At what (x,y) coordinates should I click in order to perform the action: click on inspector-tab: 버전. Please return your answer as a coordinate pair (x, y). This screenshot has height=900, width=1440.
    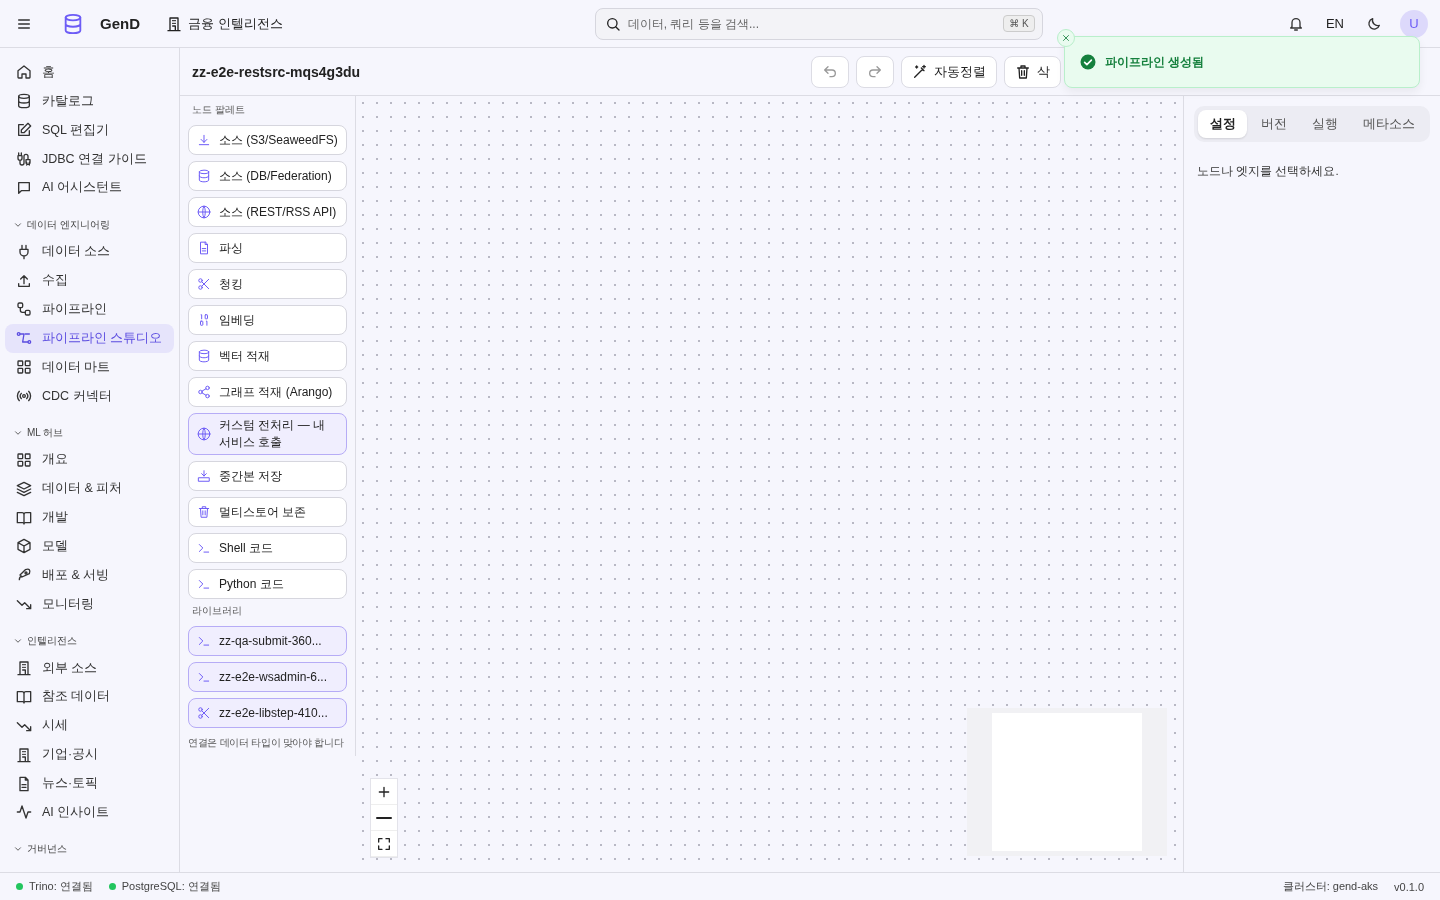
    Looking at the image, I should click on (1273, 124).